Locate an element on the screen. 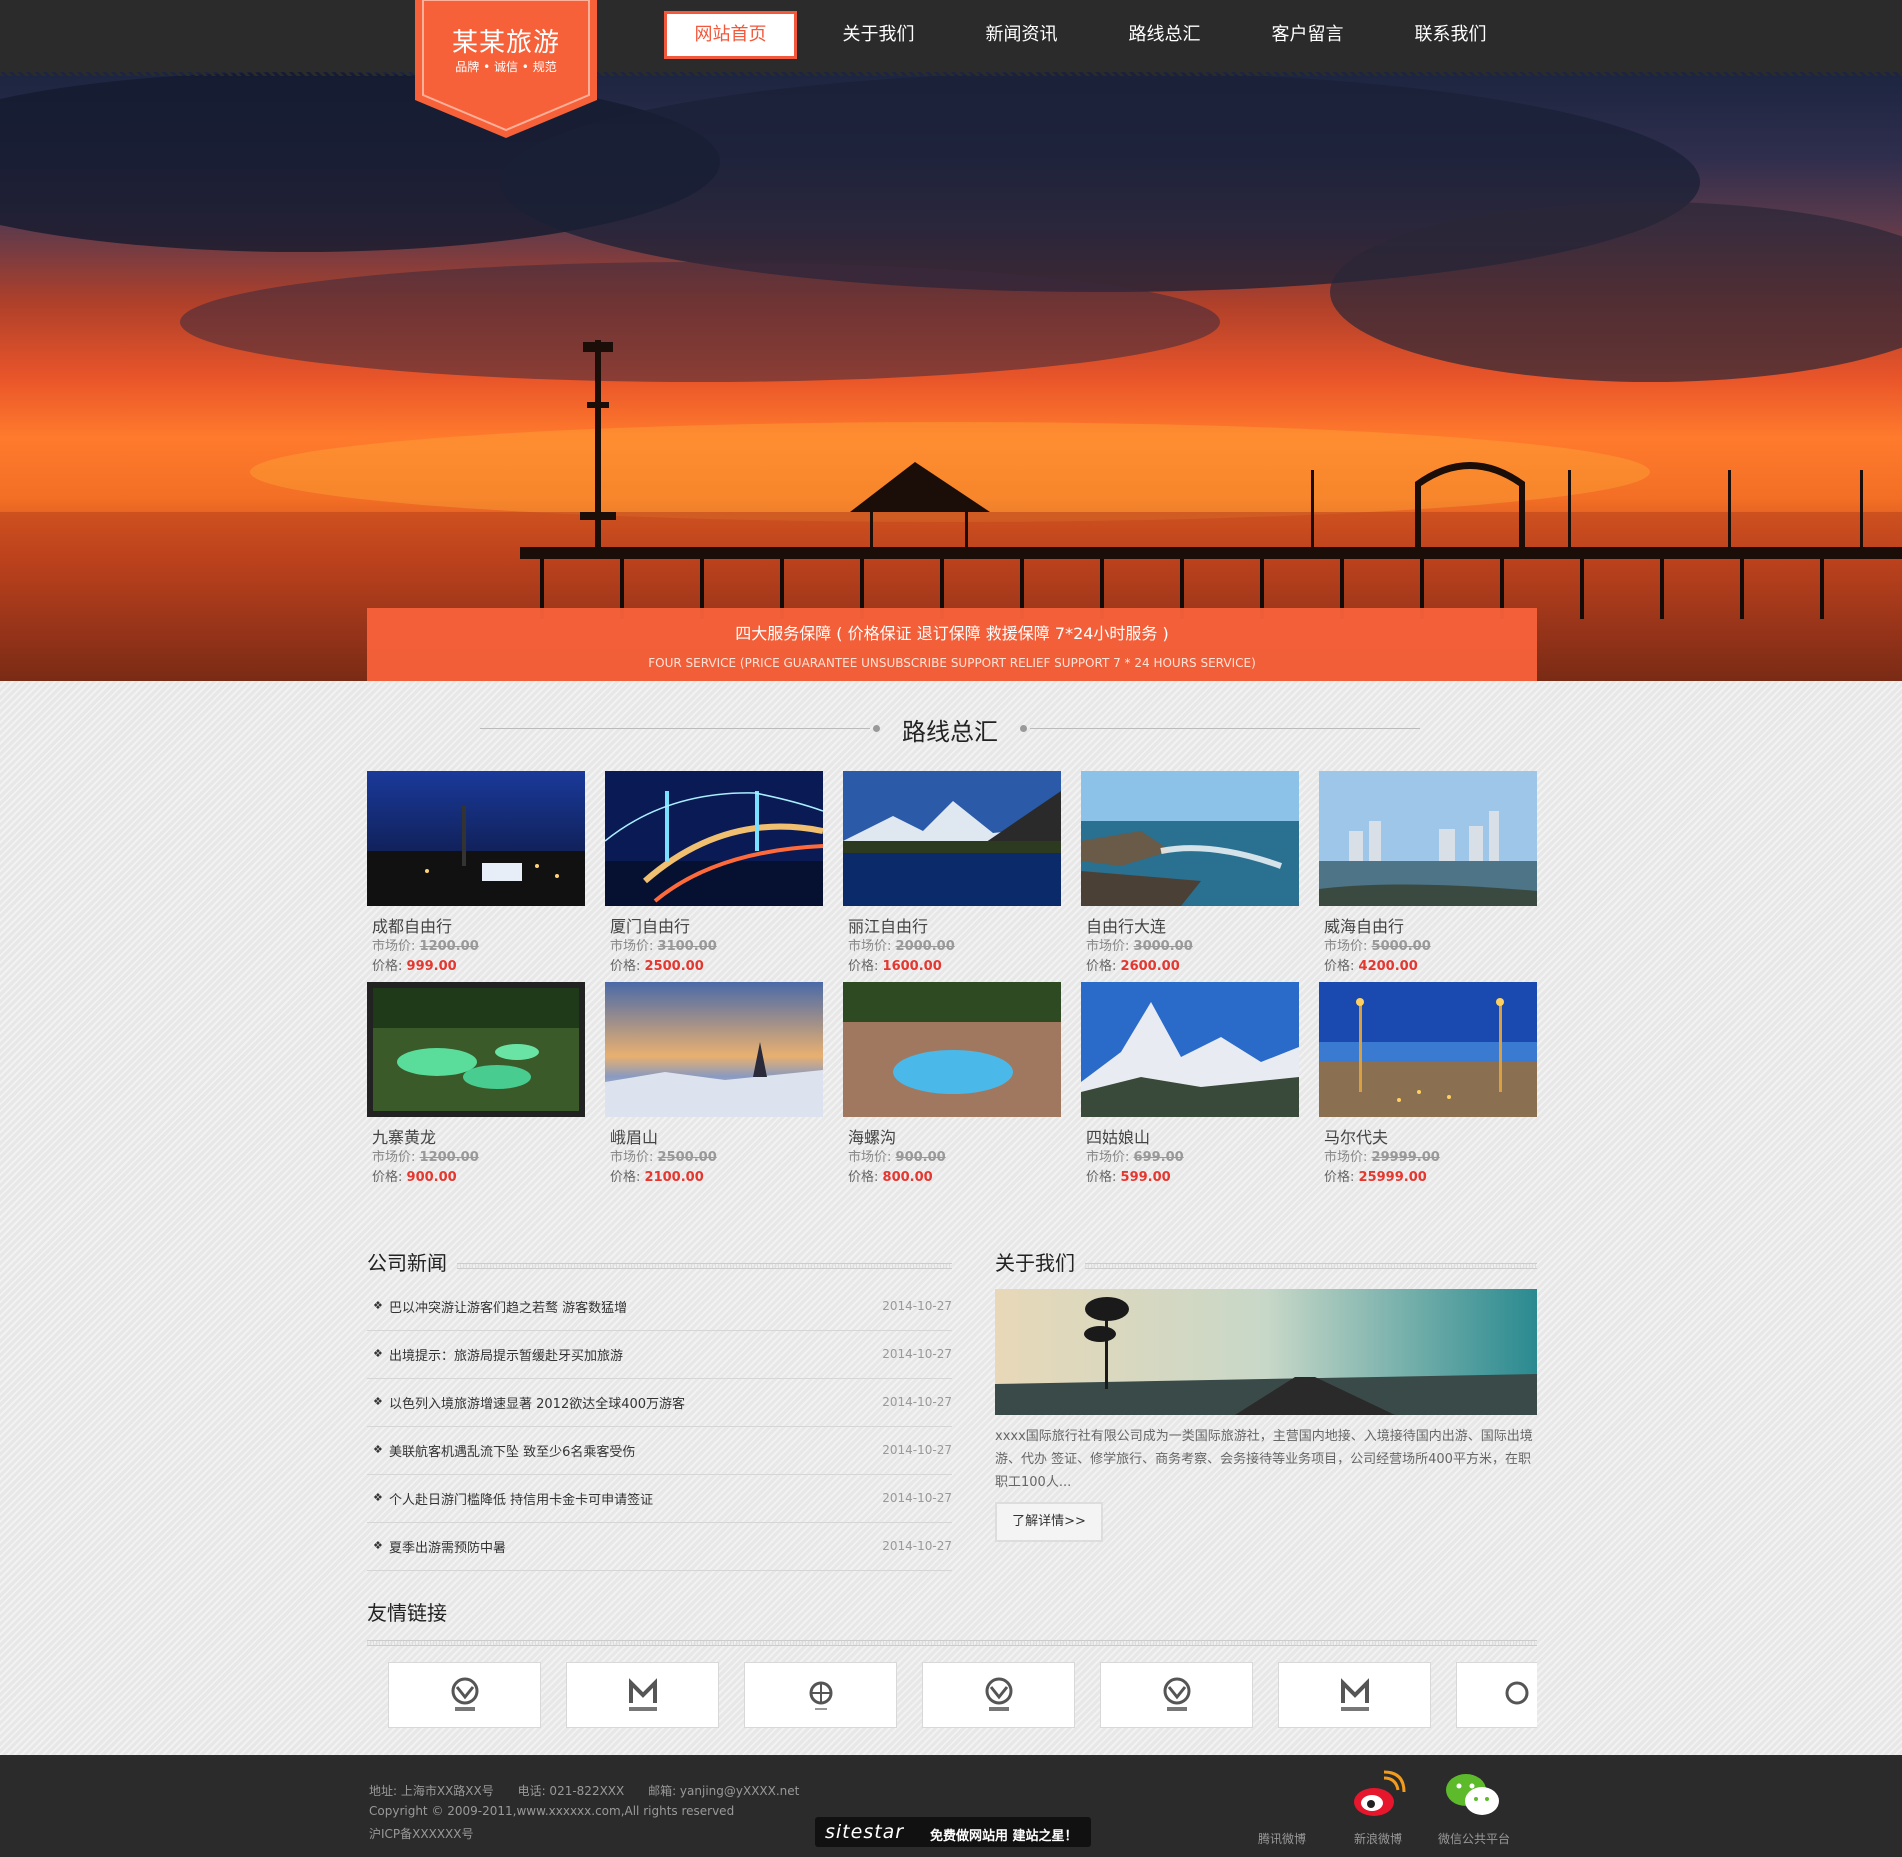 This screenshot has height=1857, width=1902. route-market-price: 市场价: 3000.00 is located at coordinates (1139, 946).